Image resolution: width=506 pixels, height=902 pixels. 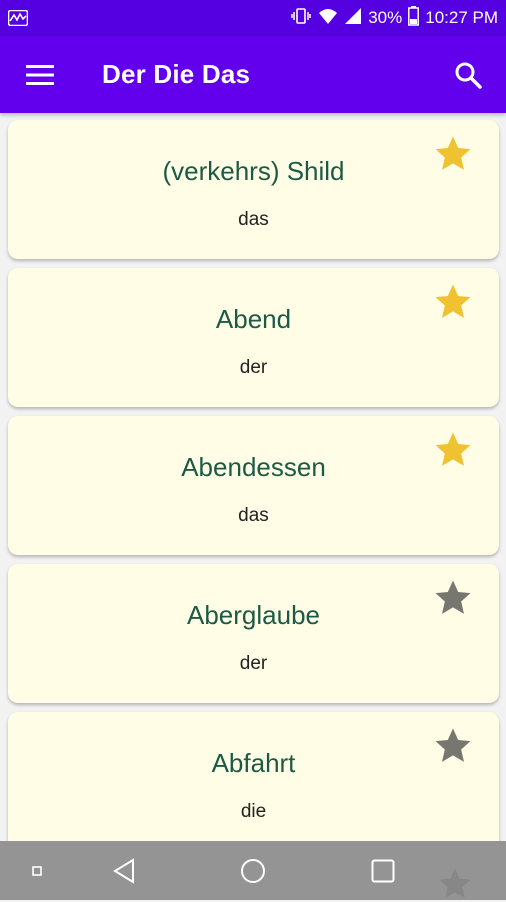 I want to click on hamburger-menu-icon, so click(x=40, y=74).